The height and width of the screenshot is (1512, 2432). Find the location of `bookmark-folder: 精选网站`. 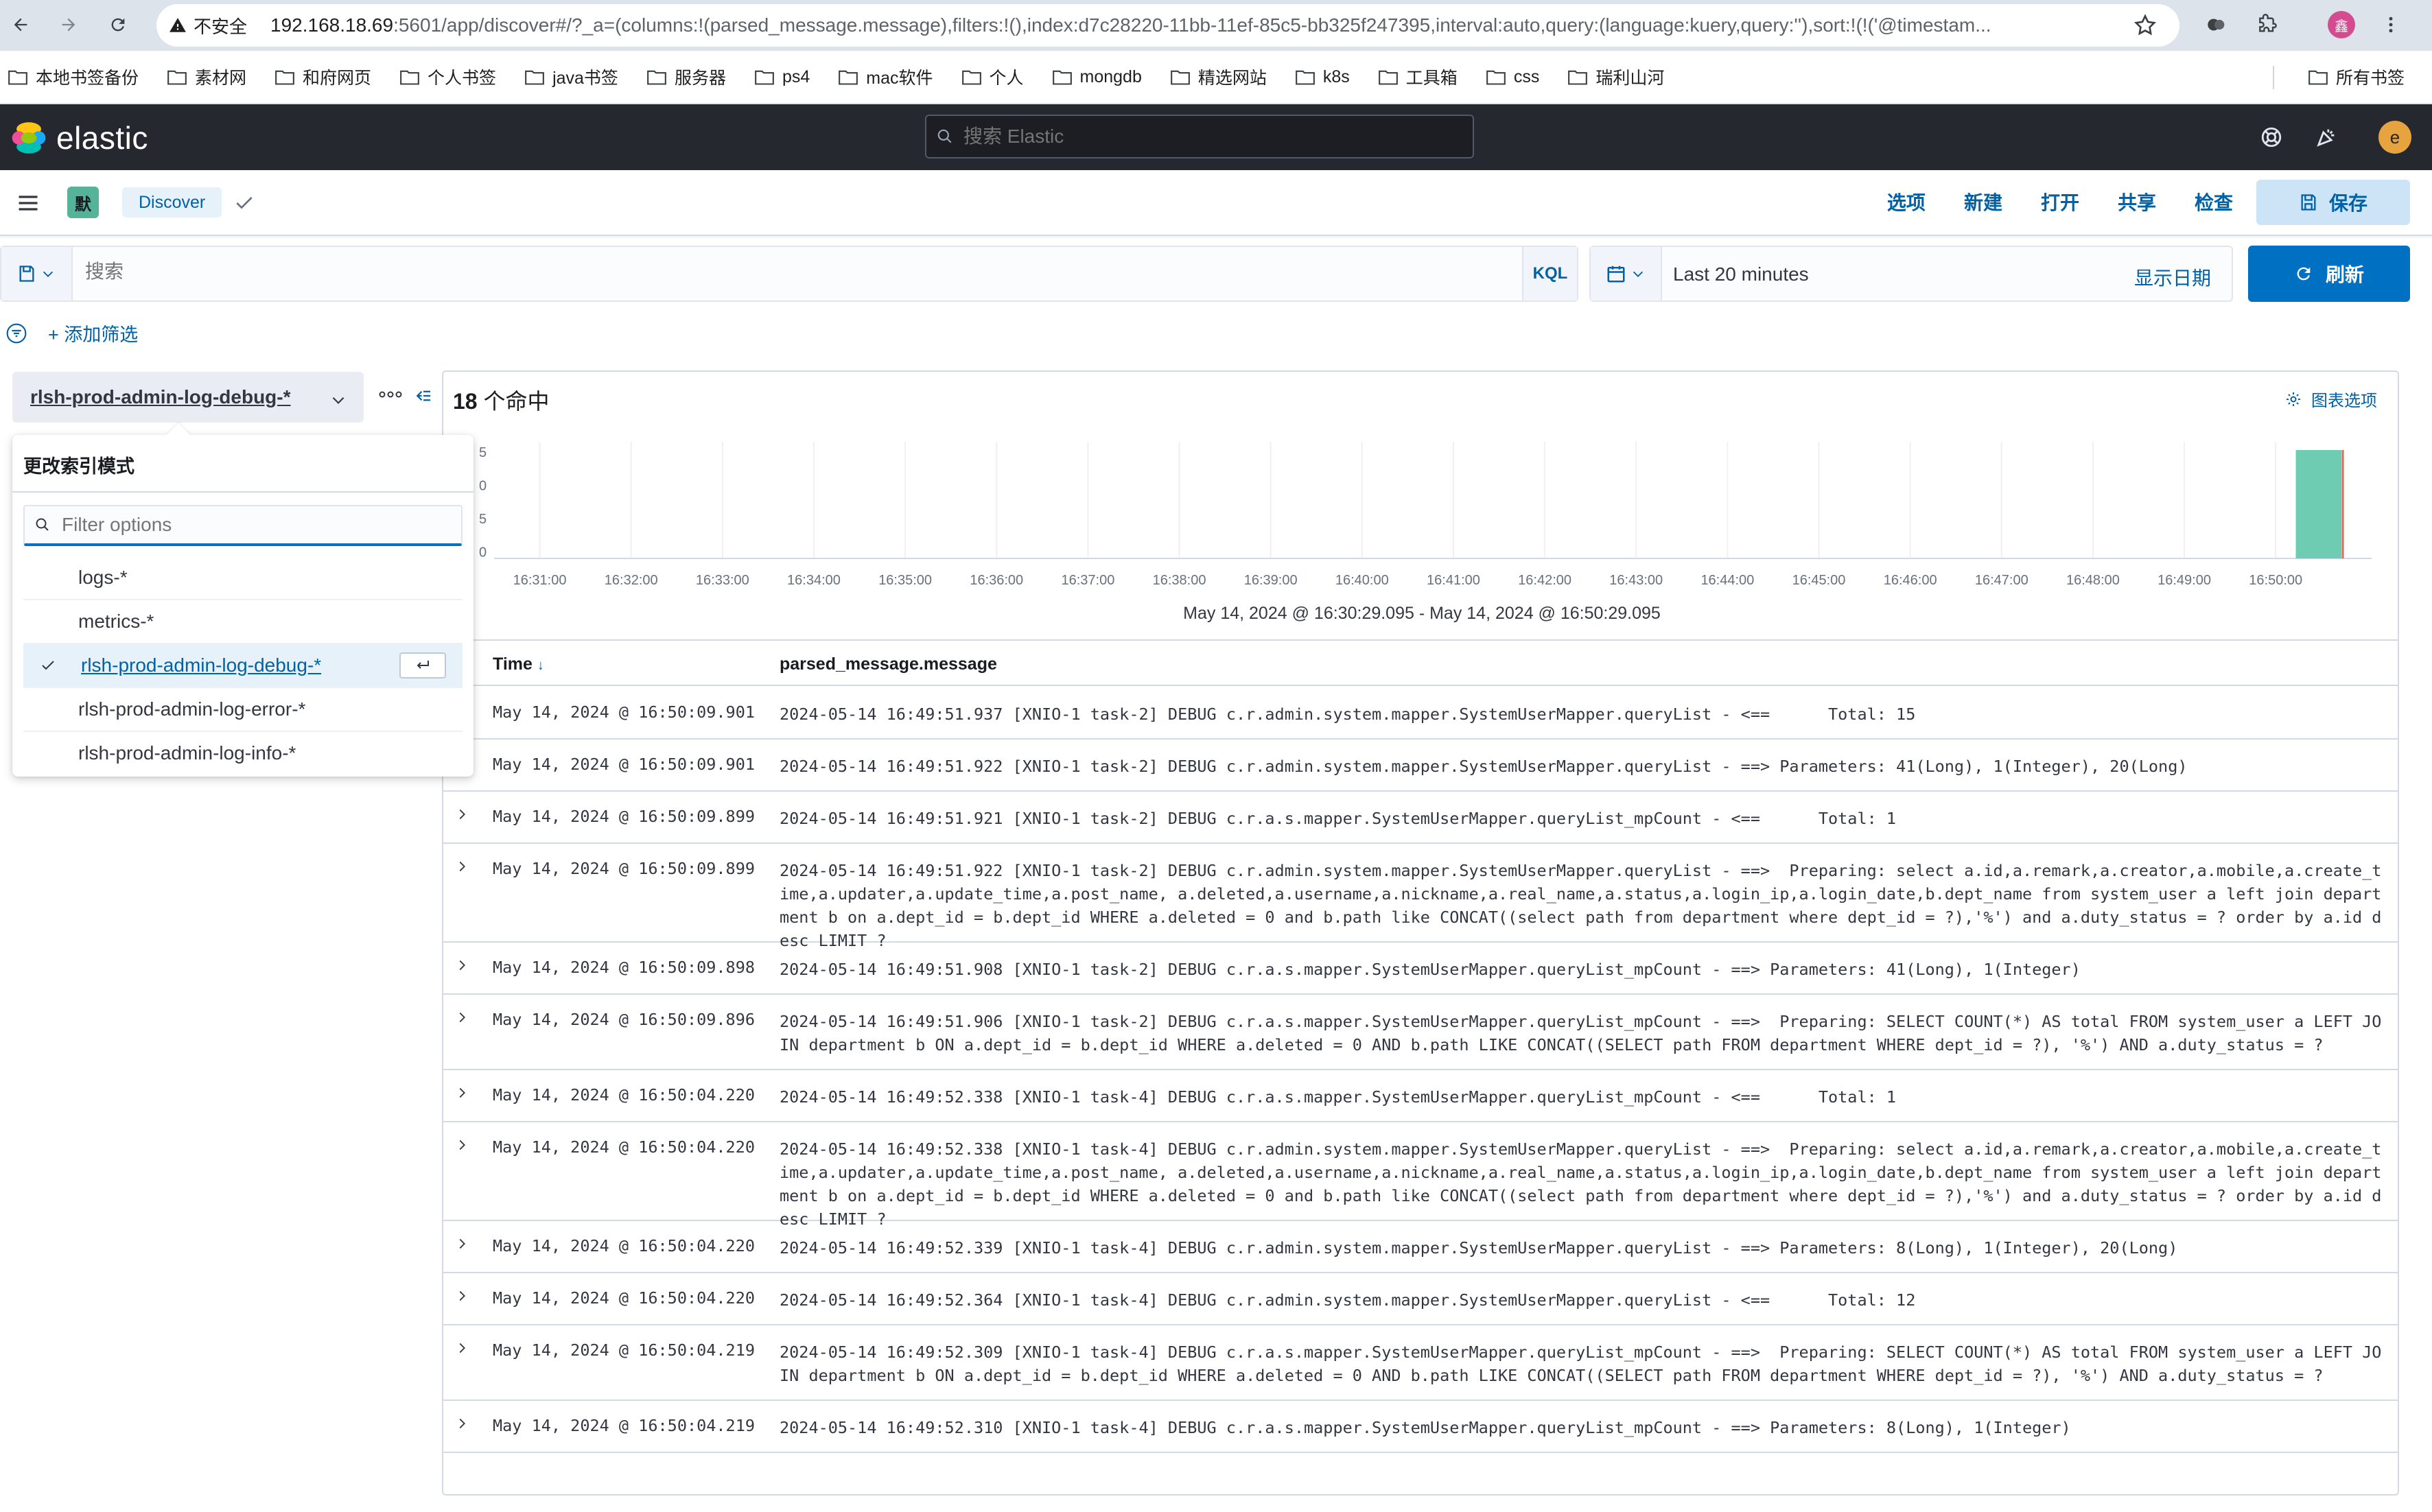

bookmark-folder: 精选网站 is located at coordinates (1218, 76).